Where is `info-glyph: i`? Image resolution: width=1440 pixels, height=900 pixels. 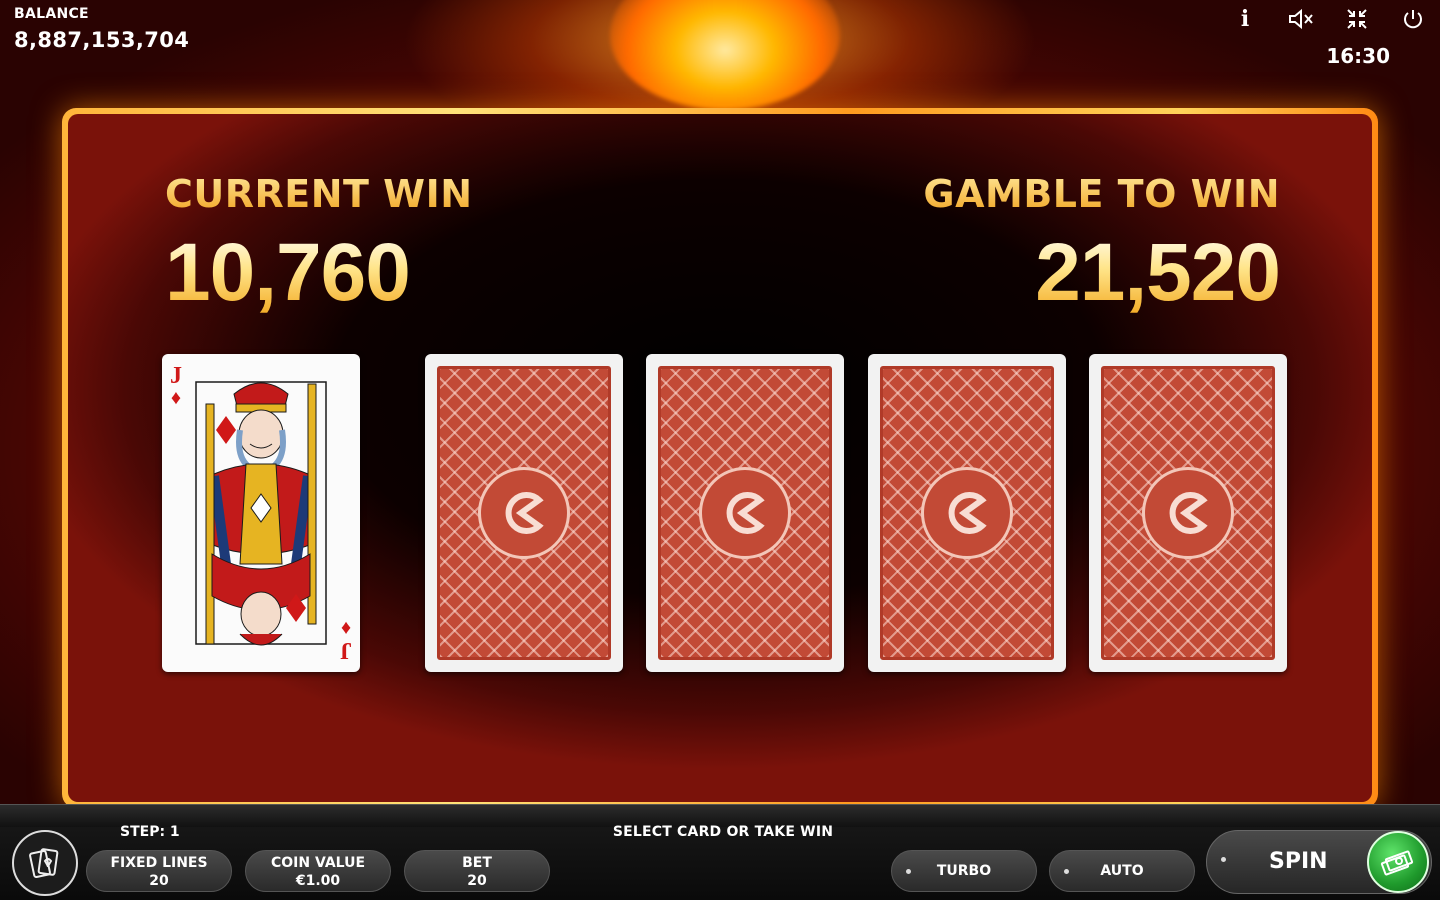 info-glyph: i is located at coordinates (1245, 19).